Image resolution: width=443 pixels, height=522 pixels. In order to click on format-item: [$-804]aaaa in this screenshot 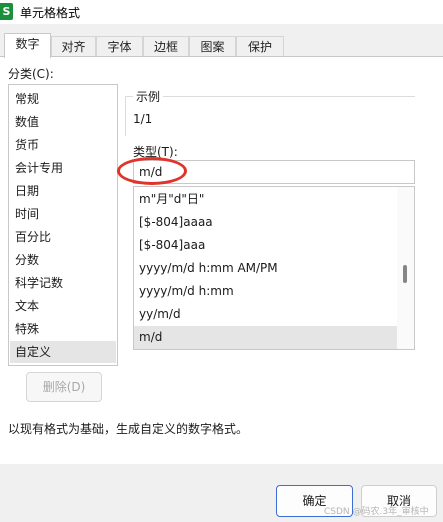, I will do `click(265, 222)`.